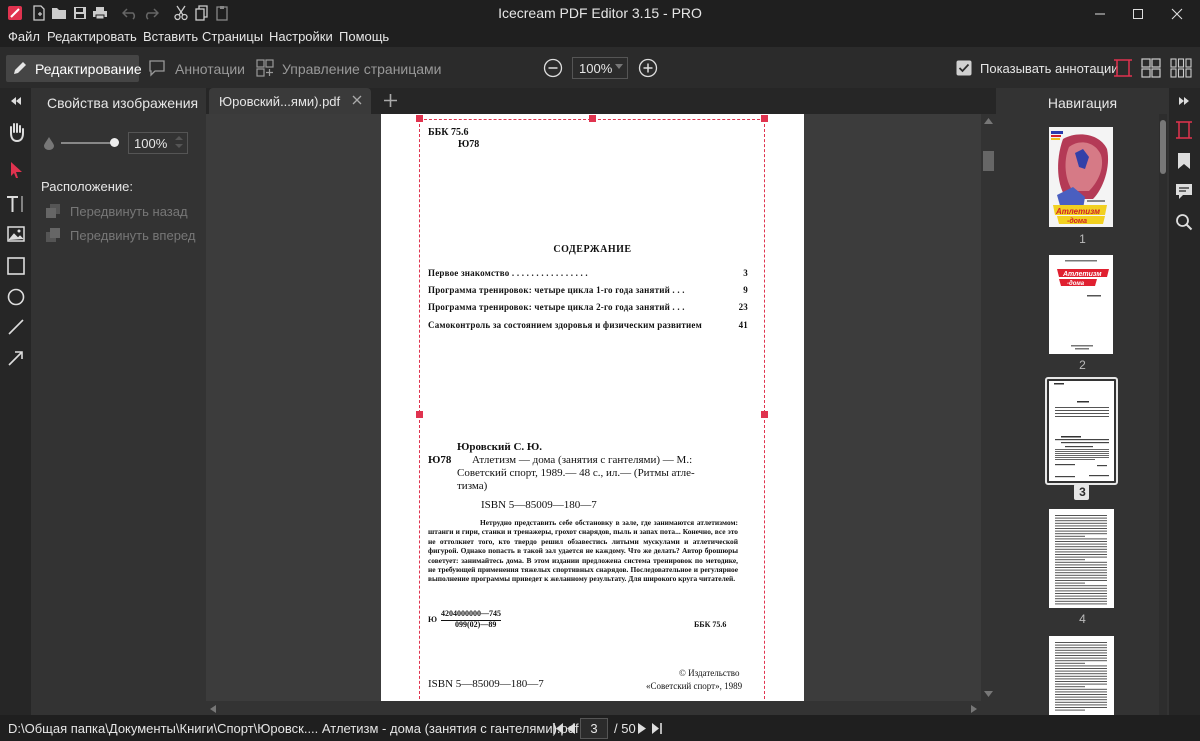 This screenshot has height=741, width=1200. I want to click on horizontal-scrollbar, so click(601, 708).